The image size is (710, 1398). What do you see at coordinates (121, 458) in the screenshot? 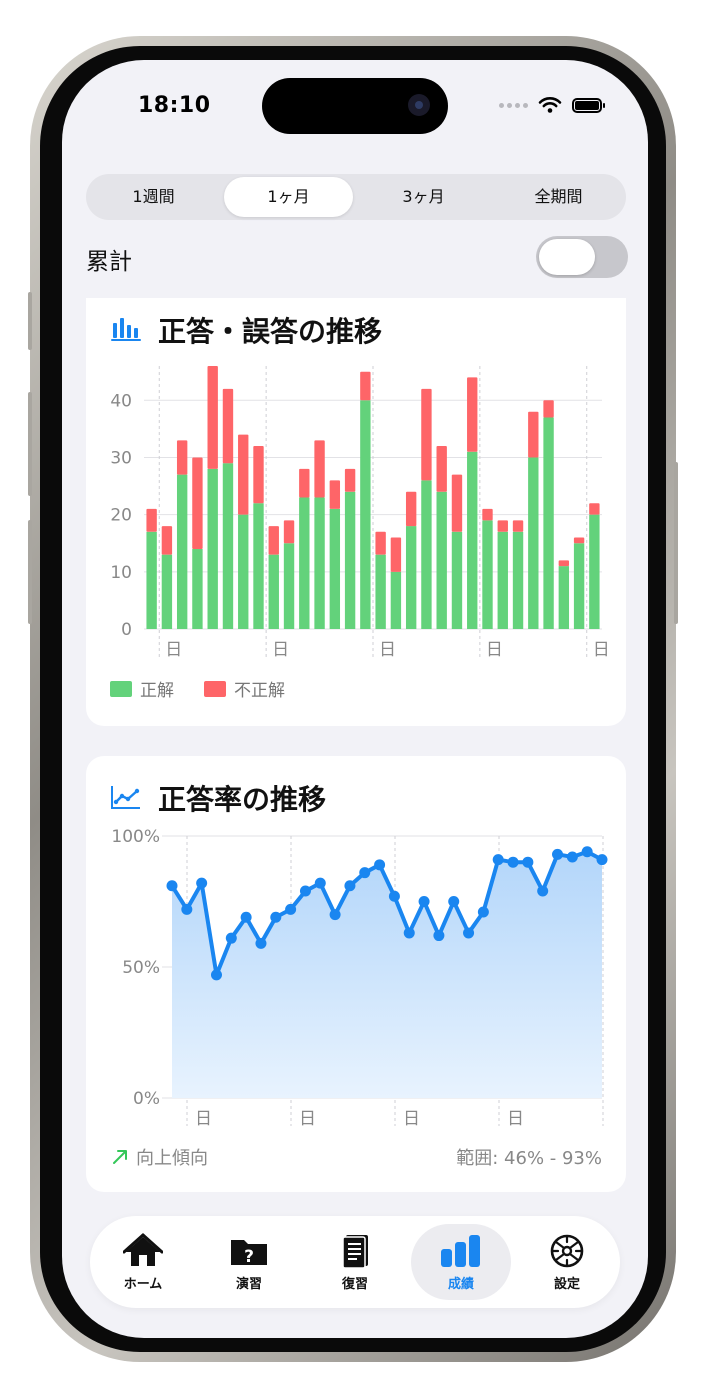
I see `y-tick-label: 30` at bounding box center [121, 458].